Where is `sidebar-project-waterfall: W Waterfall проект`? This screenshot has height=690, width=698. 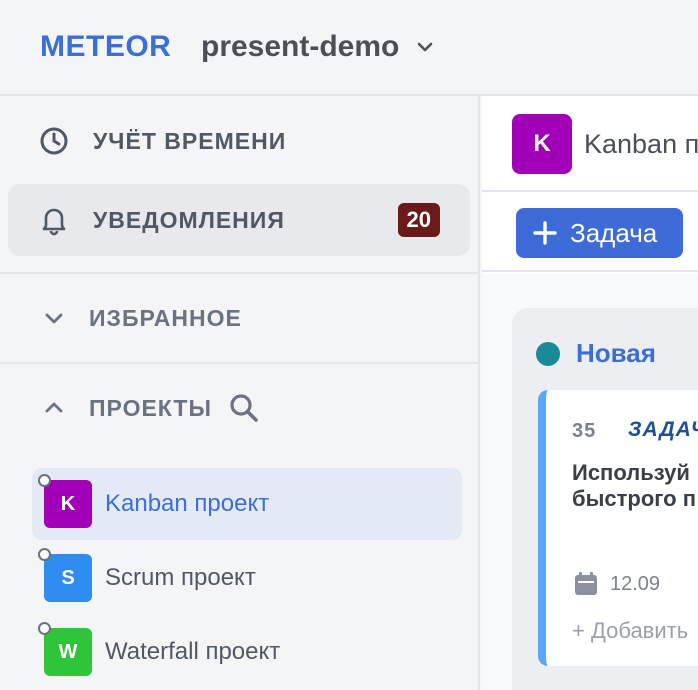 sidebar-project-waterfall: W Waterfall проект is located at coordinates (247, 652).